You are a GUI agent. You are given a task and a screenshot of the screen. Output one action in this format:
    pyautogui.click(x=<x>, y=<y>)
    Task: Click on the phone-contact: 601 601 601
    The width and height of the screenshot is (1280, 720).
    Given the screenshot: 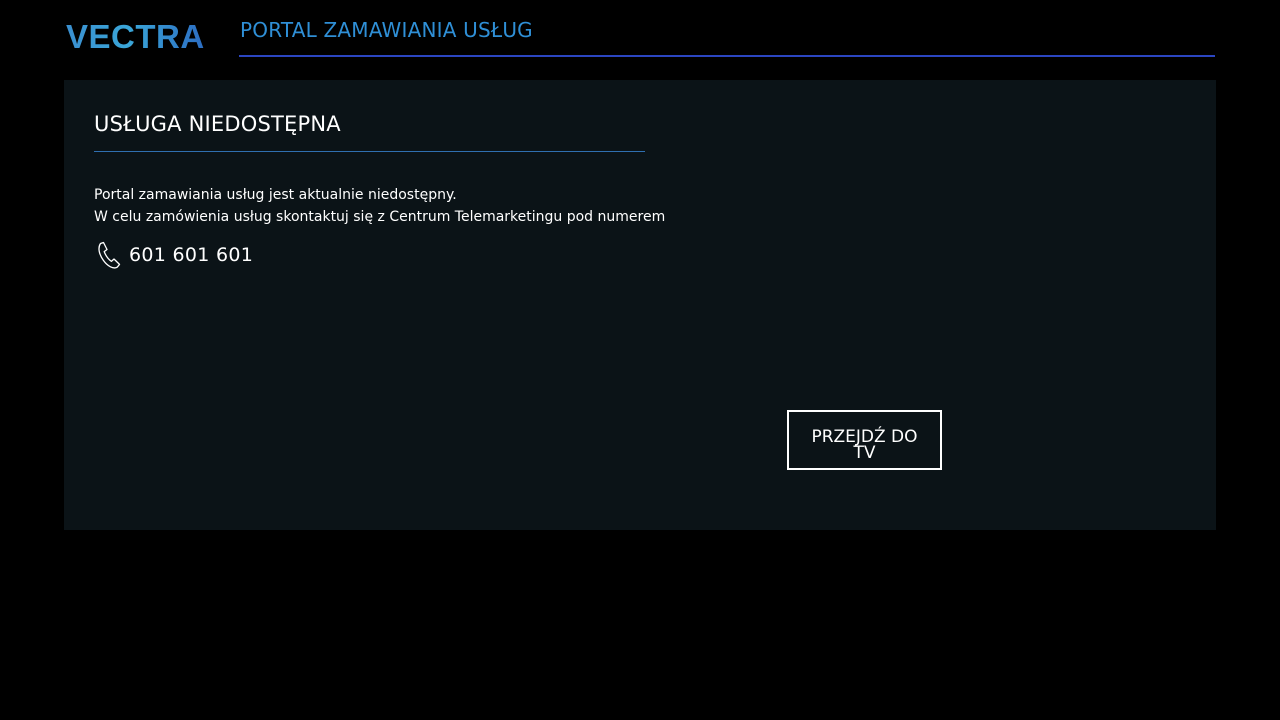 What is the action you would take?
    pyautogui.click(x=173, y=255)
    